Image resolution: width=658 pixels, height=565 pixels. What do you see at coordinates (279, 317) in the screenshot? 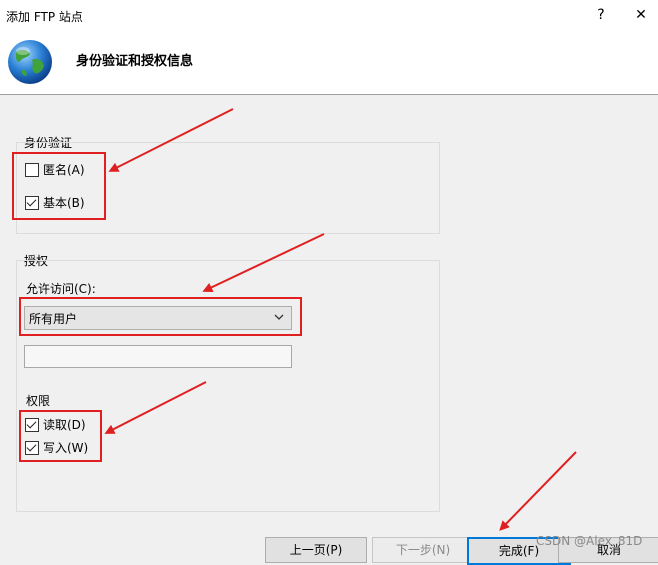
I see `chevron-down-icon` at bounding box center [279, 317].